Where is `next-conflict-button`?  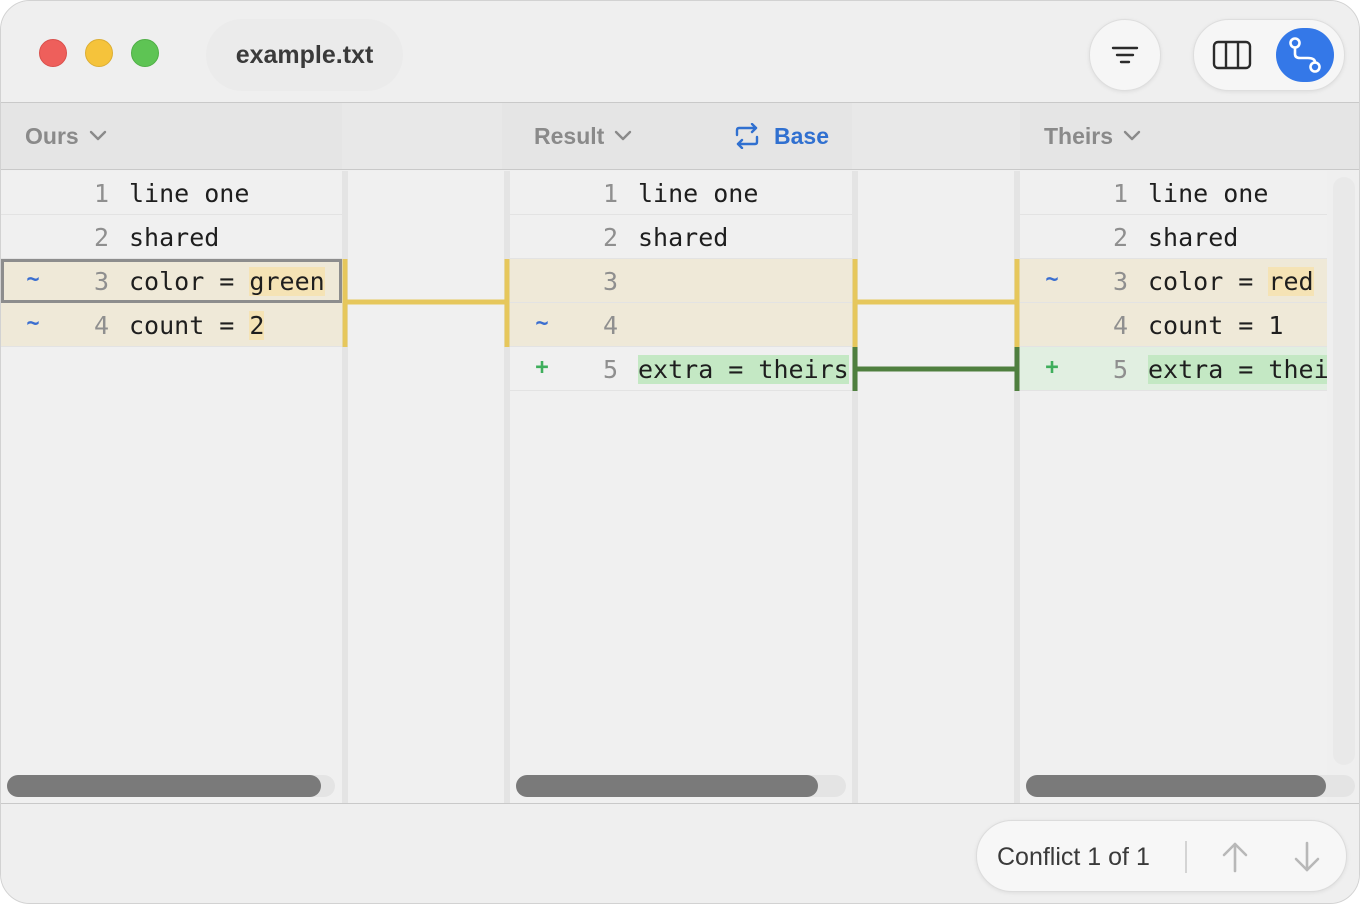
next-conflict-button is located at coordinates (1307, 857).